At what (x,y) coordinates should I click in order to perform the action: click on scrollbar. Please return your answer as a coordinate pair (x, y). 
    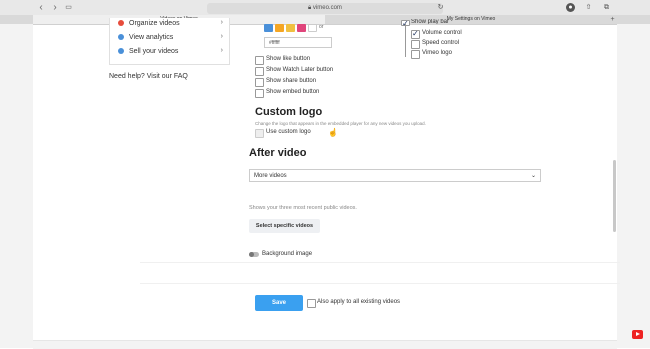
    Looking at the image, I should click on (614, 196).